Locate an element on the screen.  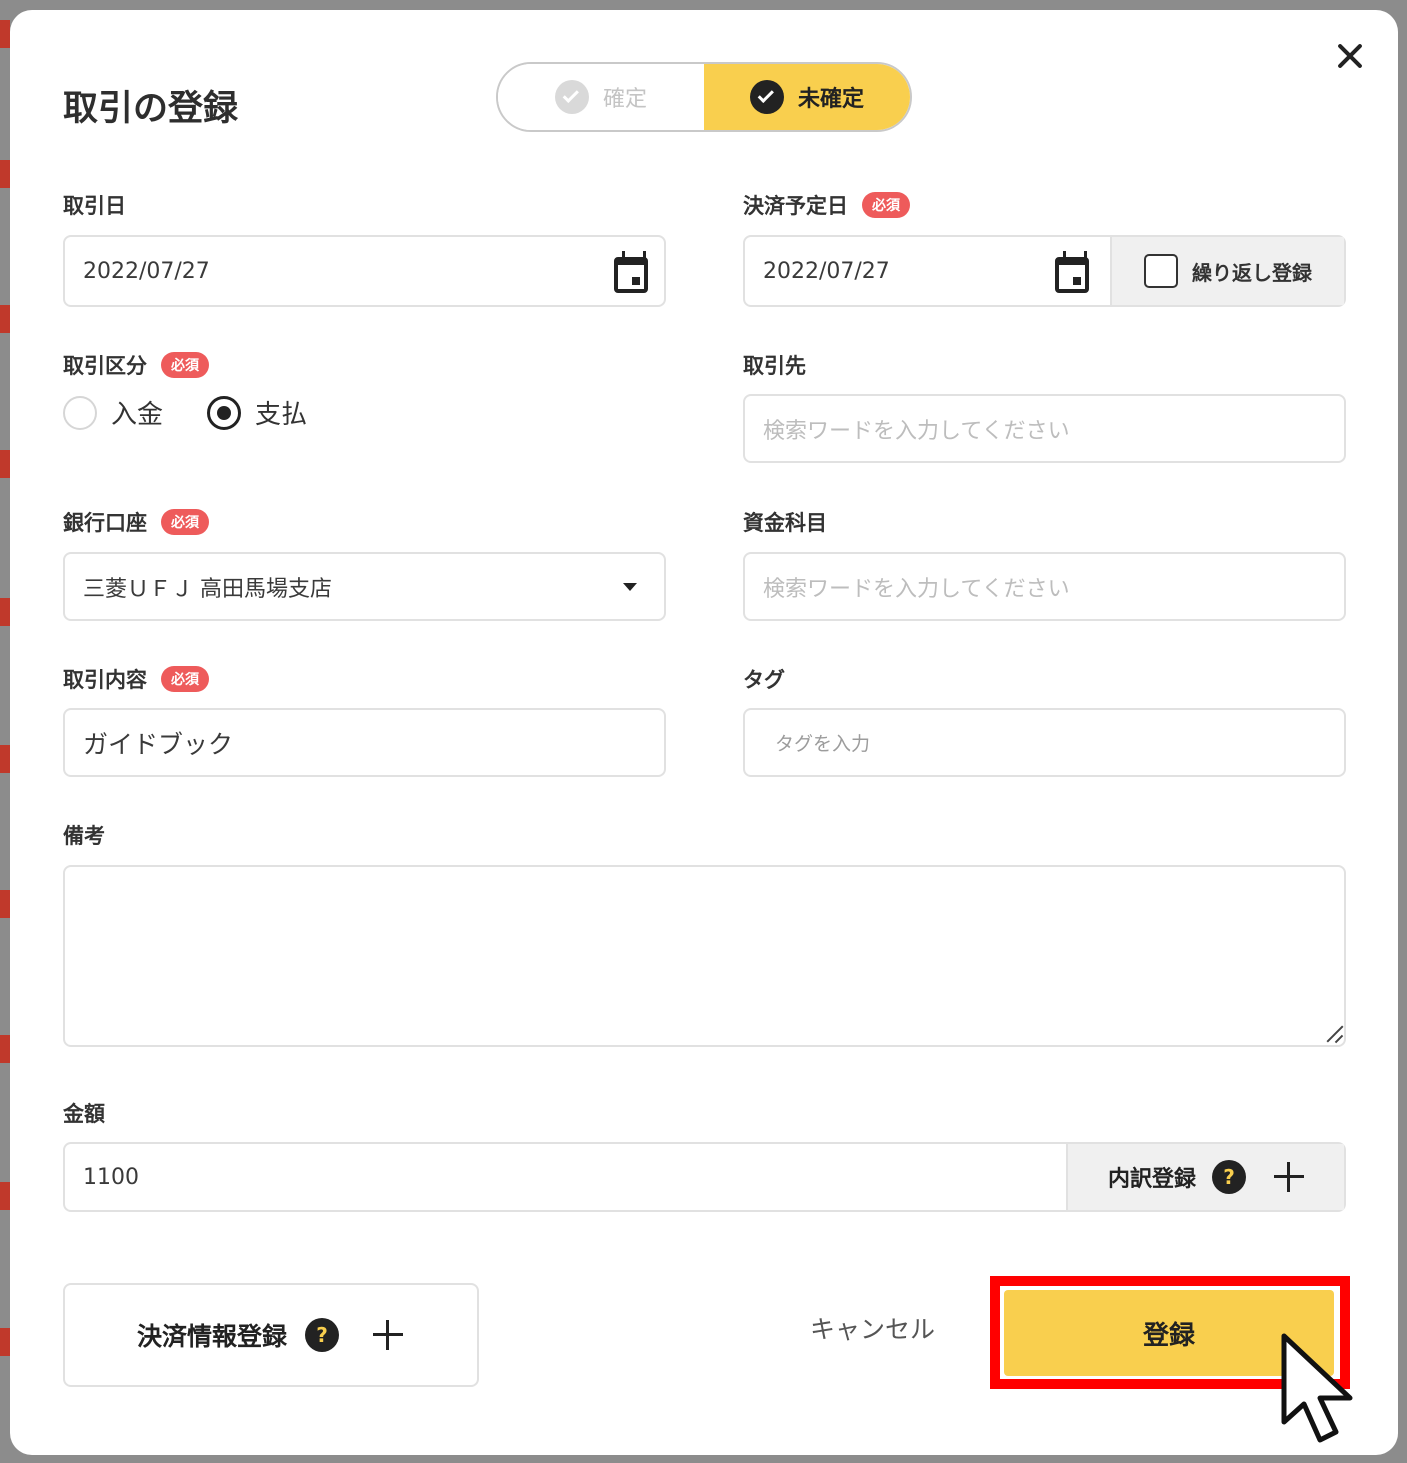
fund-item-placeholder: 検索ワードを入力してください is located at coordinates (916, 589).